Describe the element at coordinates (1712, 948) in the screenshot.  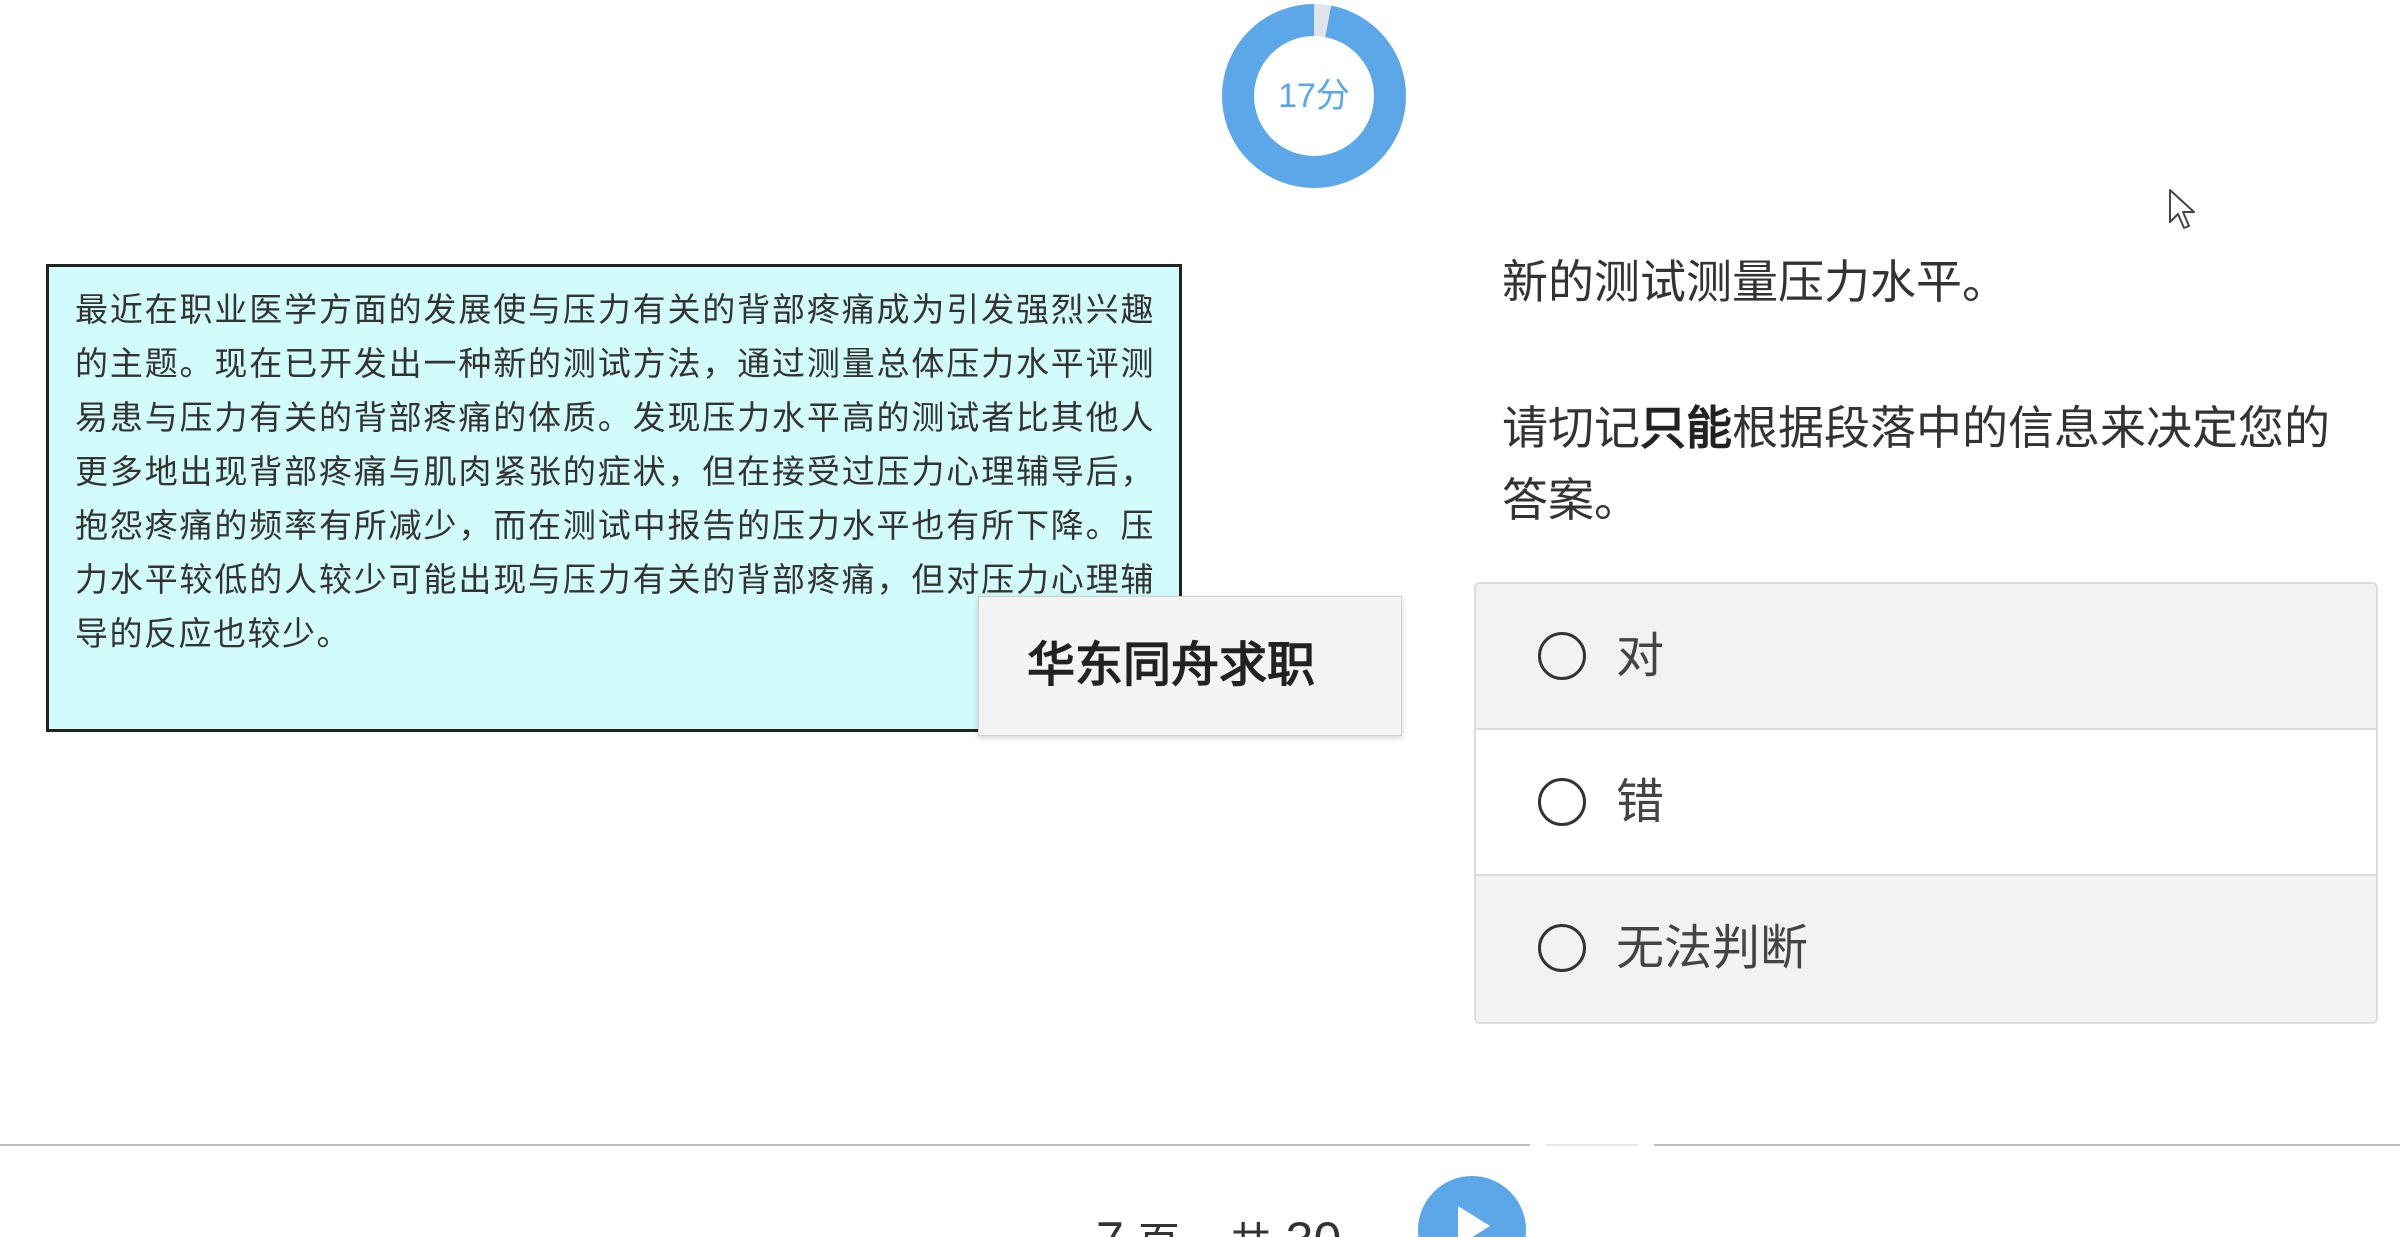
I see `option-label: 无法判断` at that location.